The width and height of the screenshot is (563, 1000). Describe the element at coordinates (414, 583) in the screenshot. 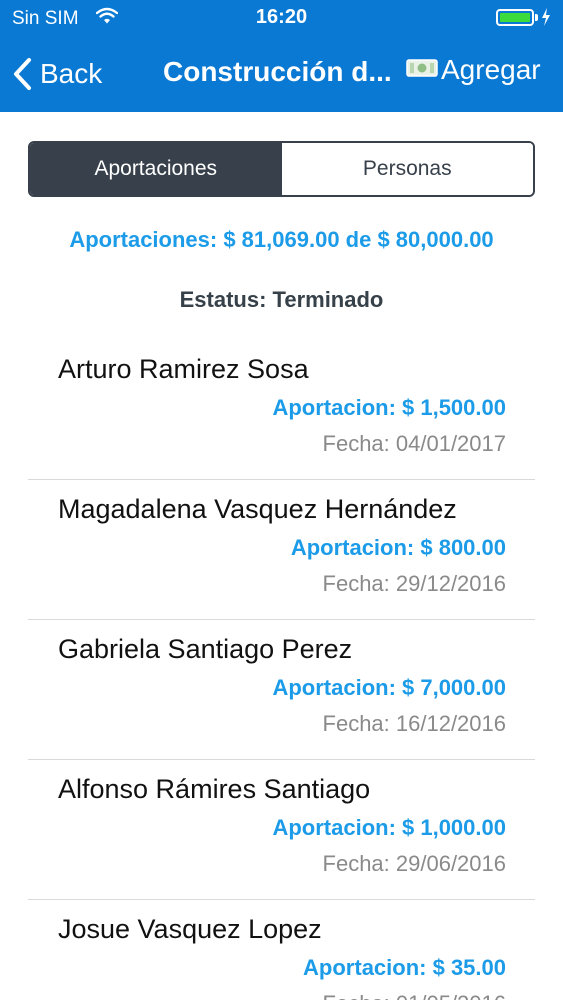

I see `contribution-date: Fecha: 29/12/2016` at that location.